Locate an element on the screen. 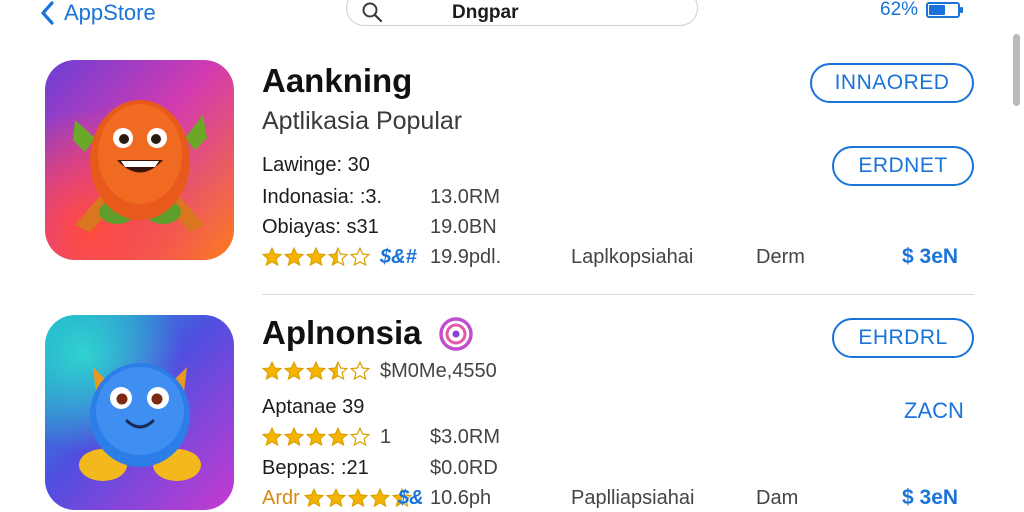  monster-mascot-icon is located at coordinates (140, 166).